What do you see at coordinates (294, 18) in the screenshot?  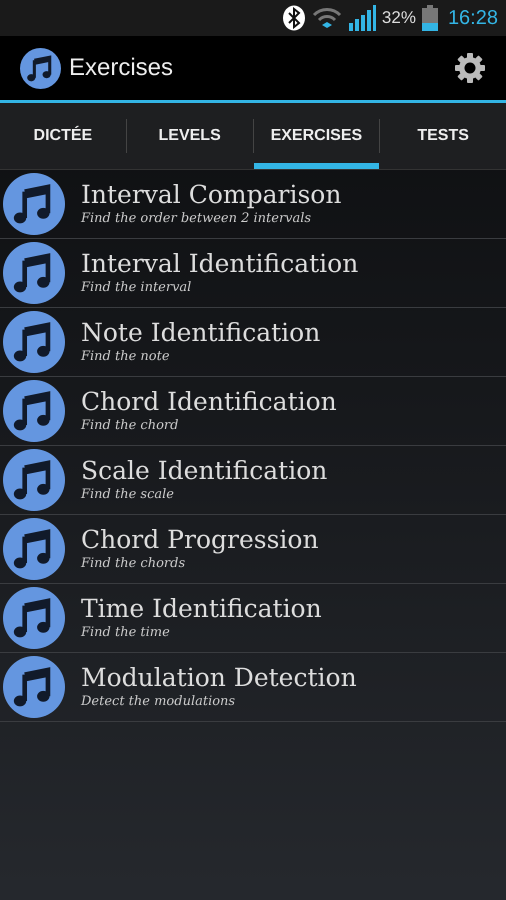 I see `bluetooth-icon` at bounding box center [294, 18].